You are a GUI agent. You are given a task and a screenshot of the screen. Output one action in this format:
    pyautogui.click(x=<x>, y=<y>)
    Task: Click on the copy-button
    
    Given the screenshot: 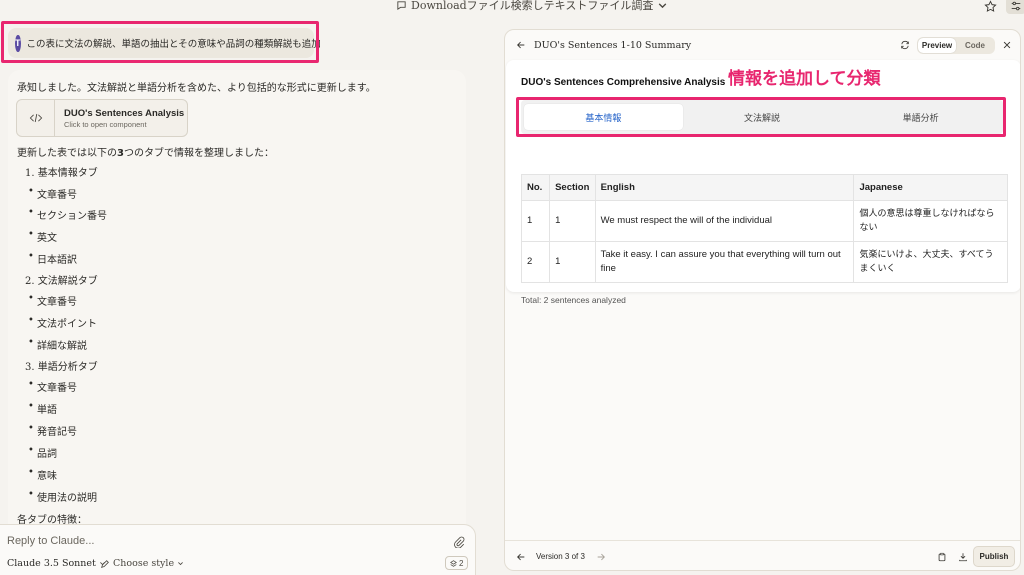 What is the action you would take?
    pyautogui.click(x=942, y=557)
    